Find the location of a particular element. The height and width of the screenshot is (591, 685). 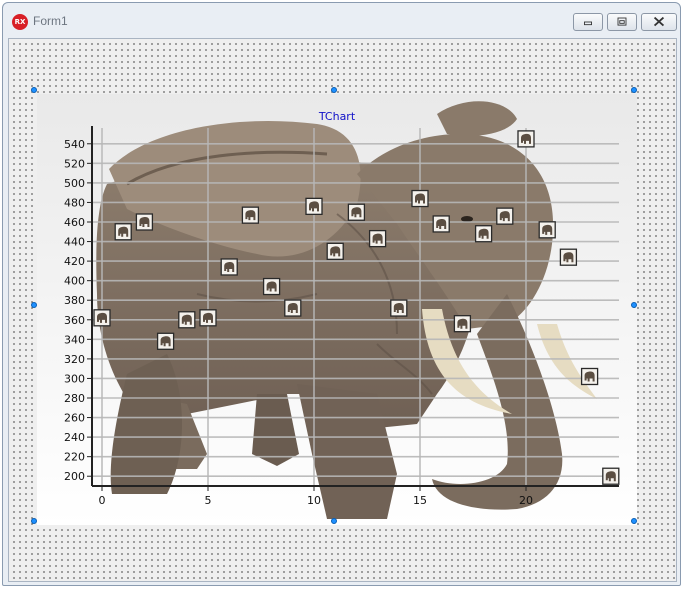

minimize-icon is located at coordinates (588, 23).